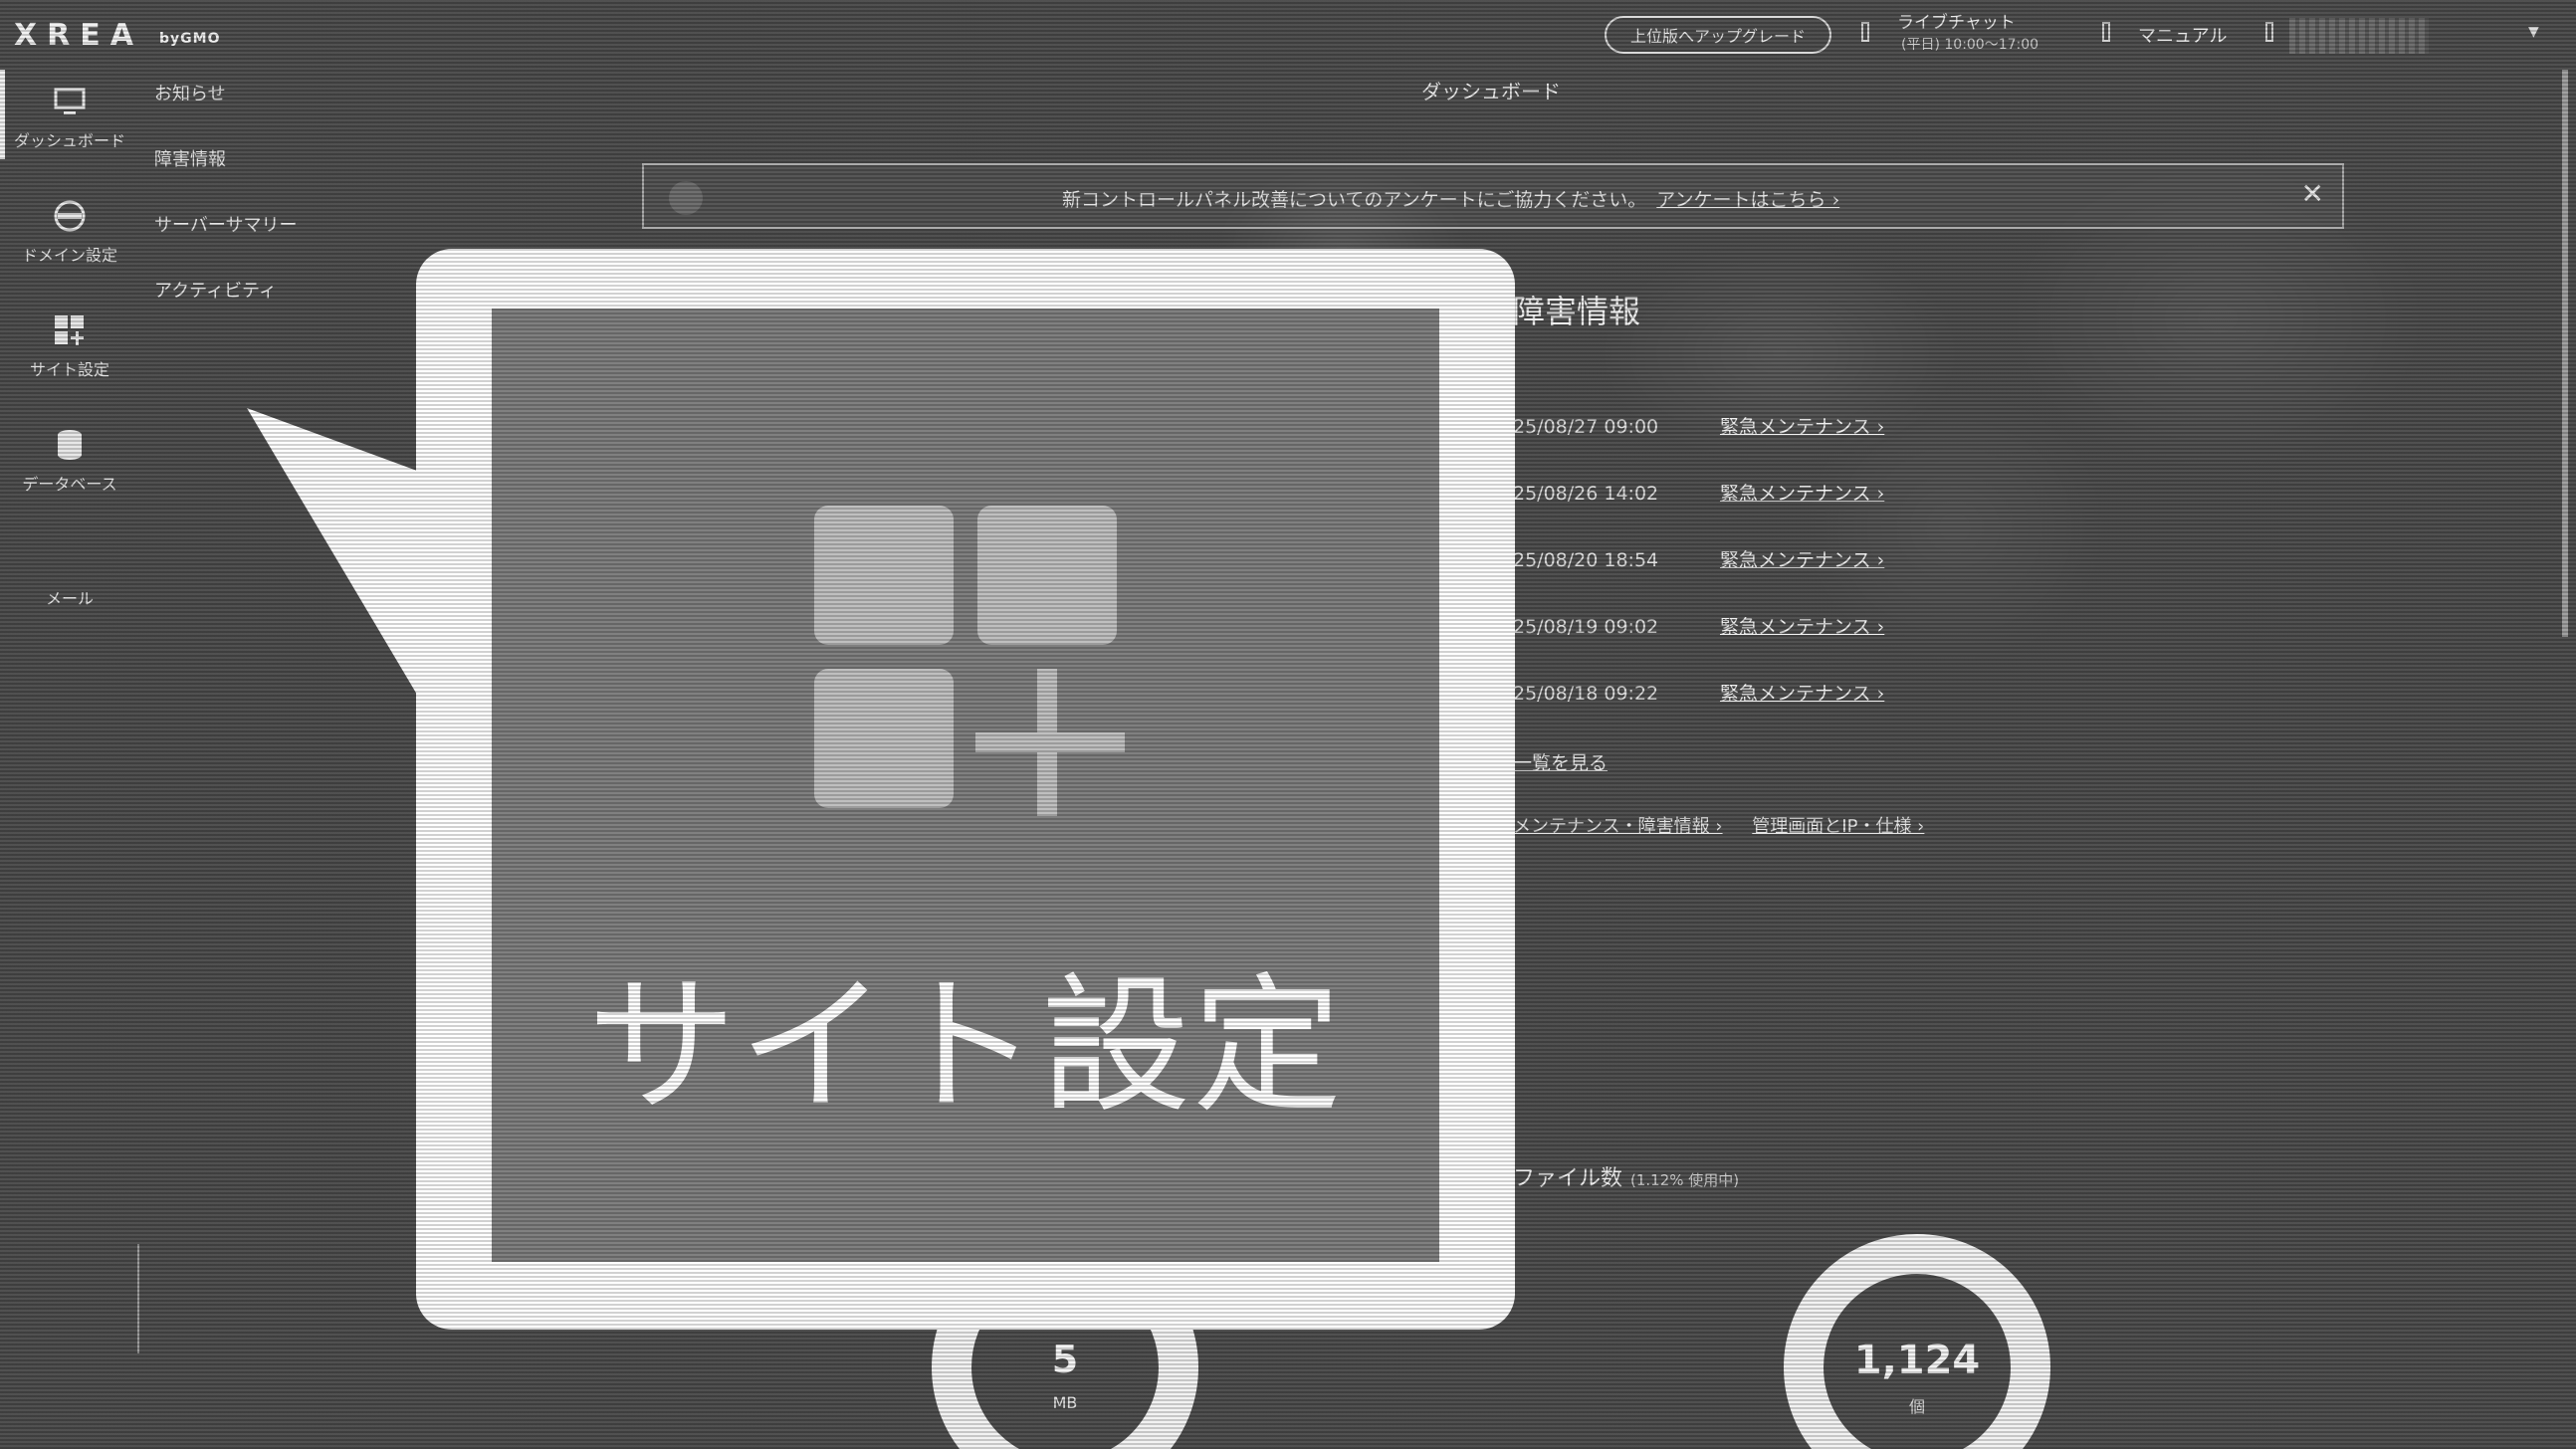  I want to click on fault-row: 25/08/19 09:02 緊急メンテナンス ›, so click(1698, 625).